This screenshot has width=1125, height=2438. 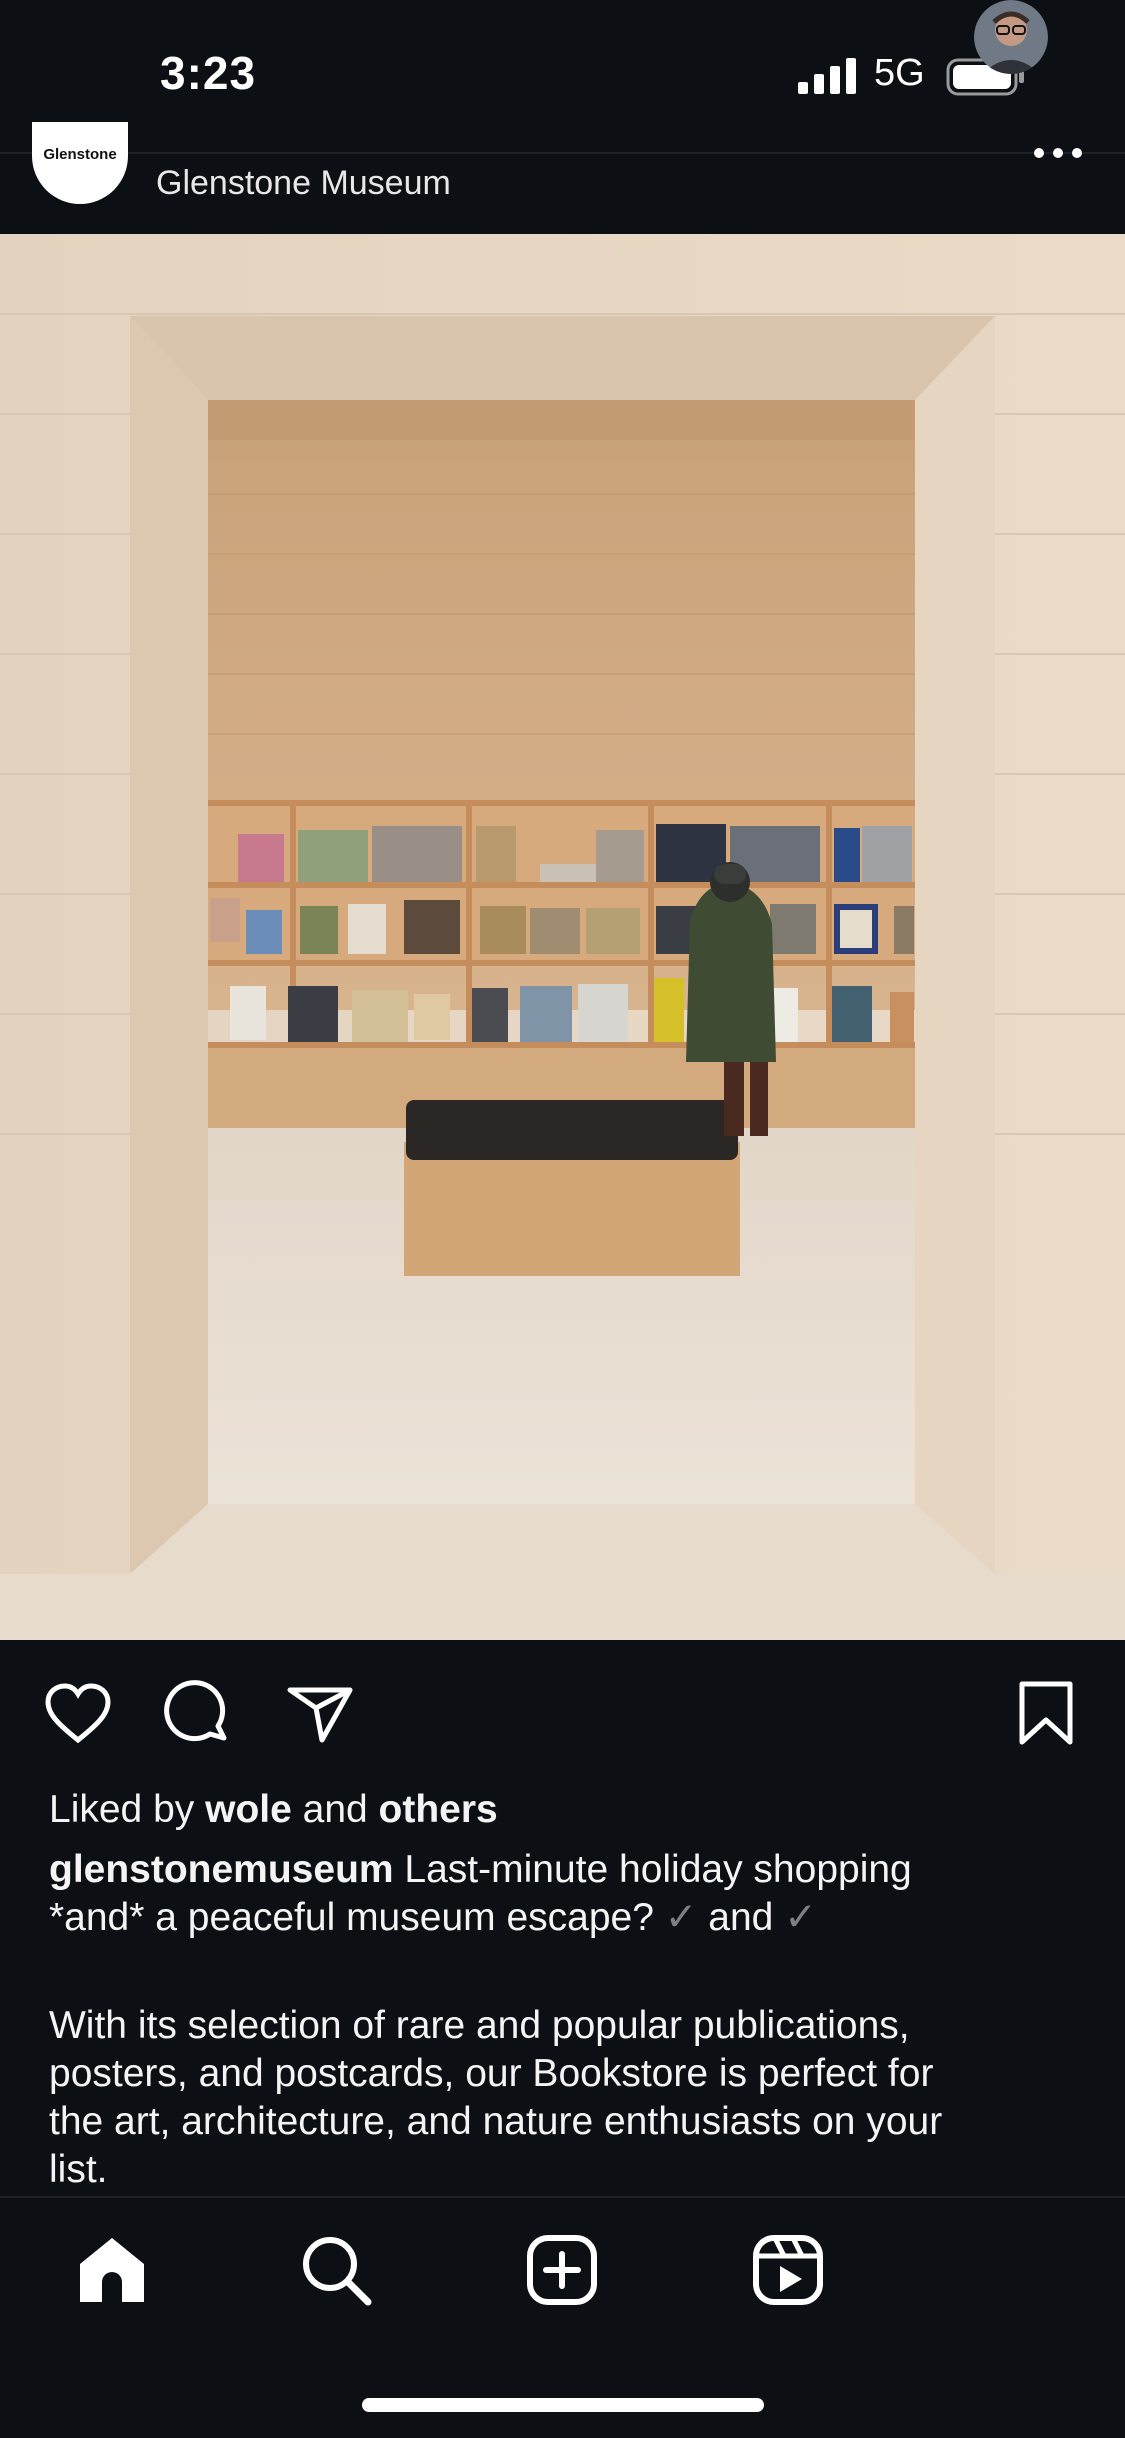 What do you see at coordinates (562, 2270) in the screenshot?
I see `create-icon` at bounding box center [562, 2270].